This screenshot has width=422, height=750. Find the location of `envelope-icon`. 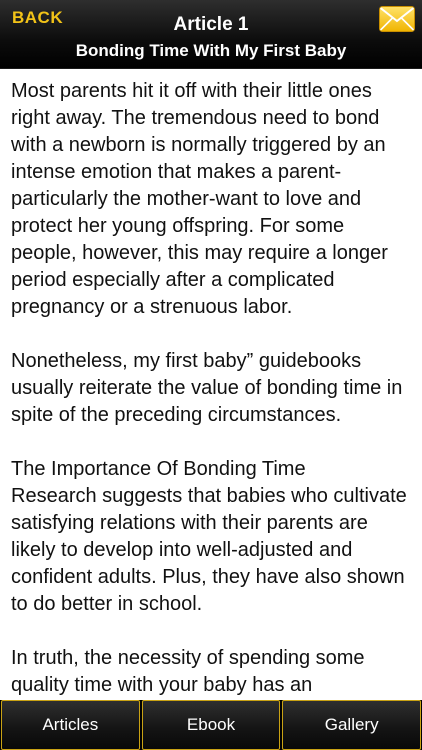

envelope-icon is located at coordinates (397, 19).